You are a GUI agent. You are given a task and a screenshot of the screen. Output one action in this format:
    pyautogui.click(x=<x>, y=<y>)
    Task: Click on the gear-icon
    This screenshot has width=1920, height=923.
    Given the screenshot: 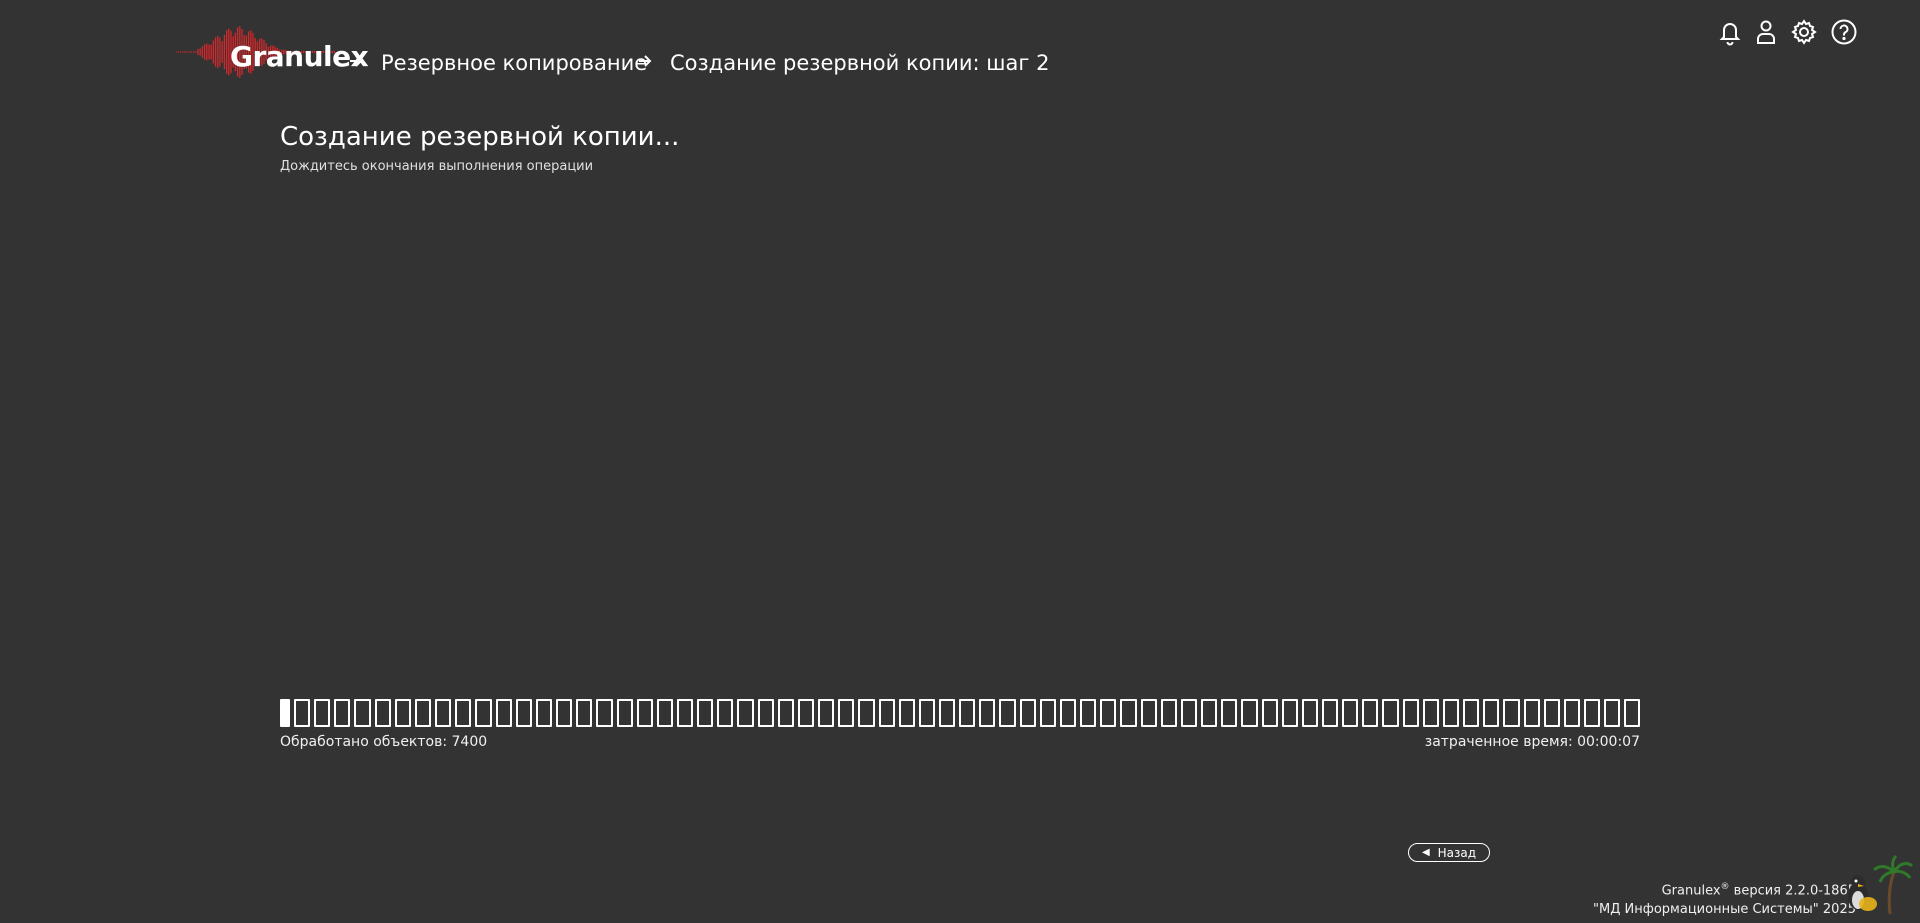 What is the action you would take?
    pyautogui.click(x=1804, y=32)
    